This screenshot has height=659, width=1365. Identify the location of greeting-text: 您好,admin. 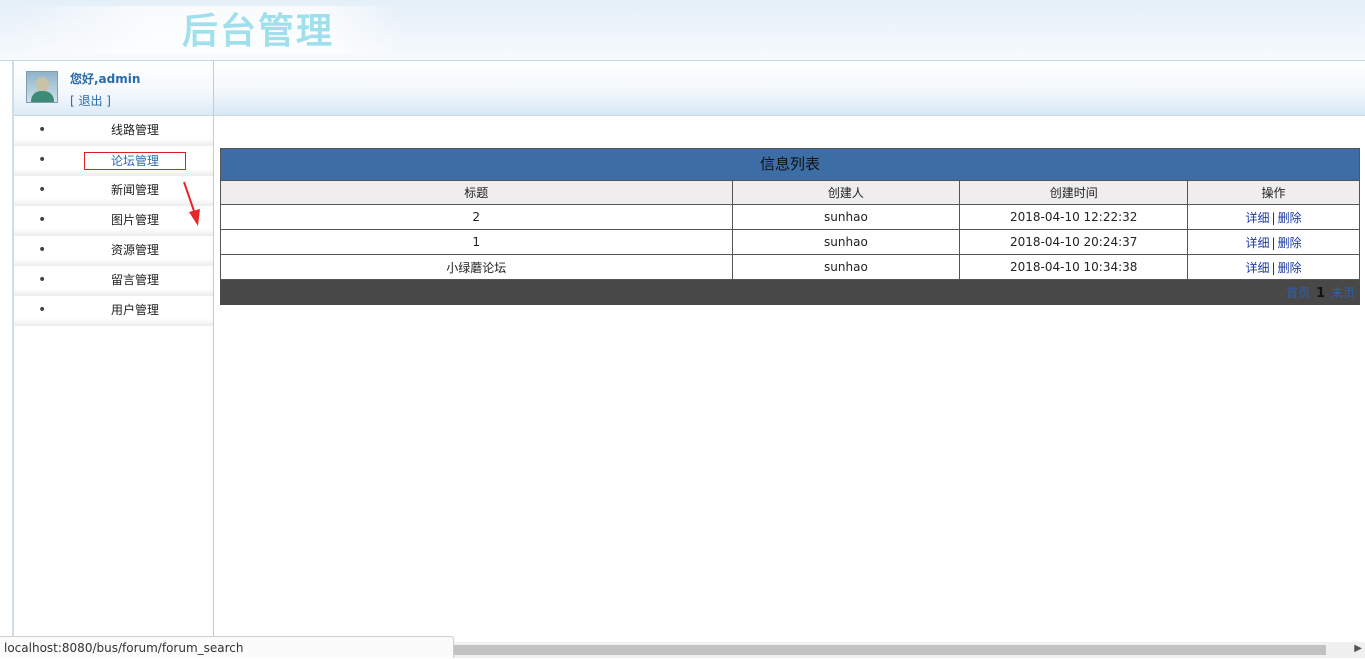
(105, 79).